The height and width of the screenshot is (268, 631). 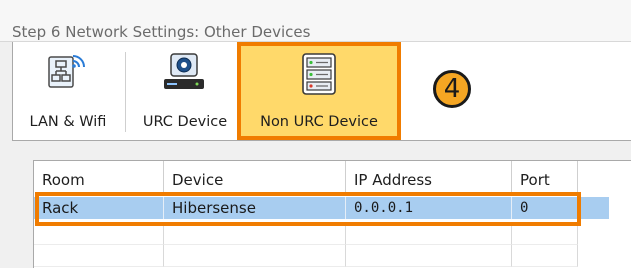 I want to click on cell-room: Rack, so click(x=99, y=208).